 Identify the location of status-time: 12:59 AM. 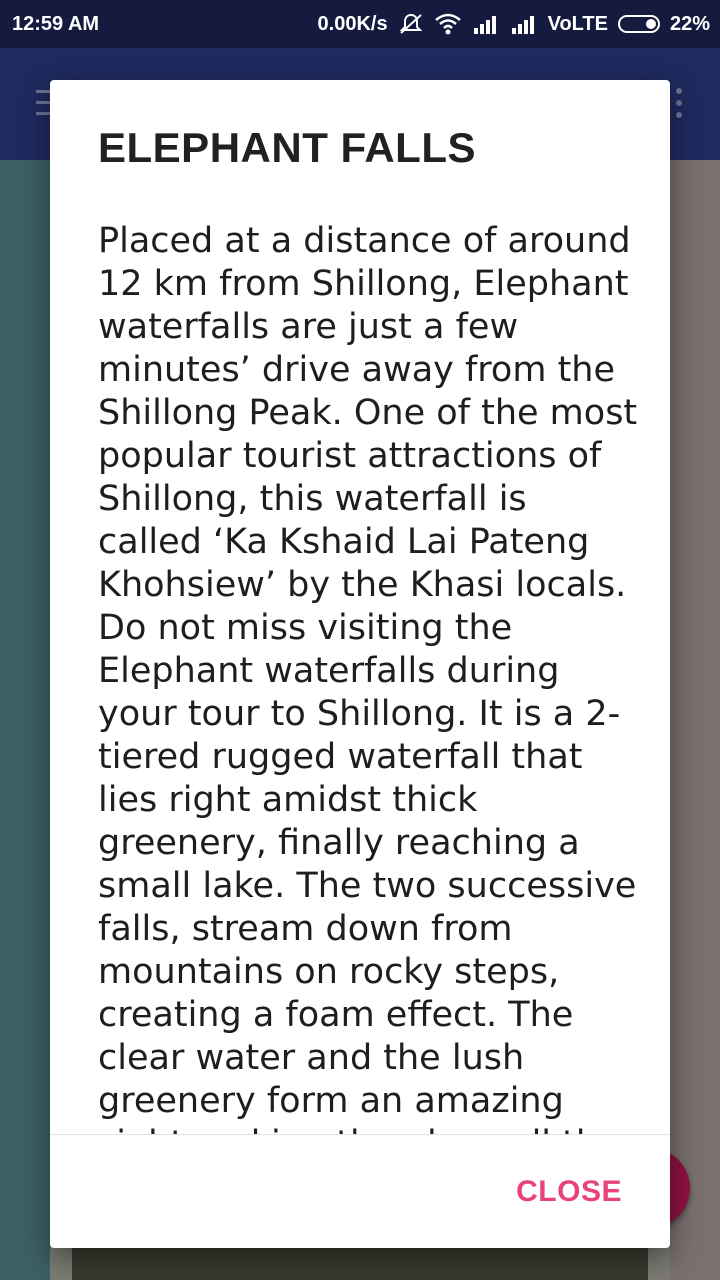
(56, 23).